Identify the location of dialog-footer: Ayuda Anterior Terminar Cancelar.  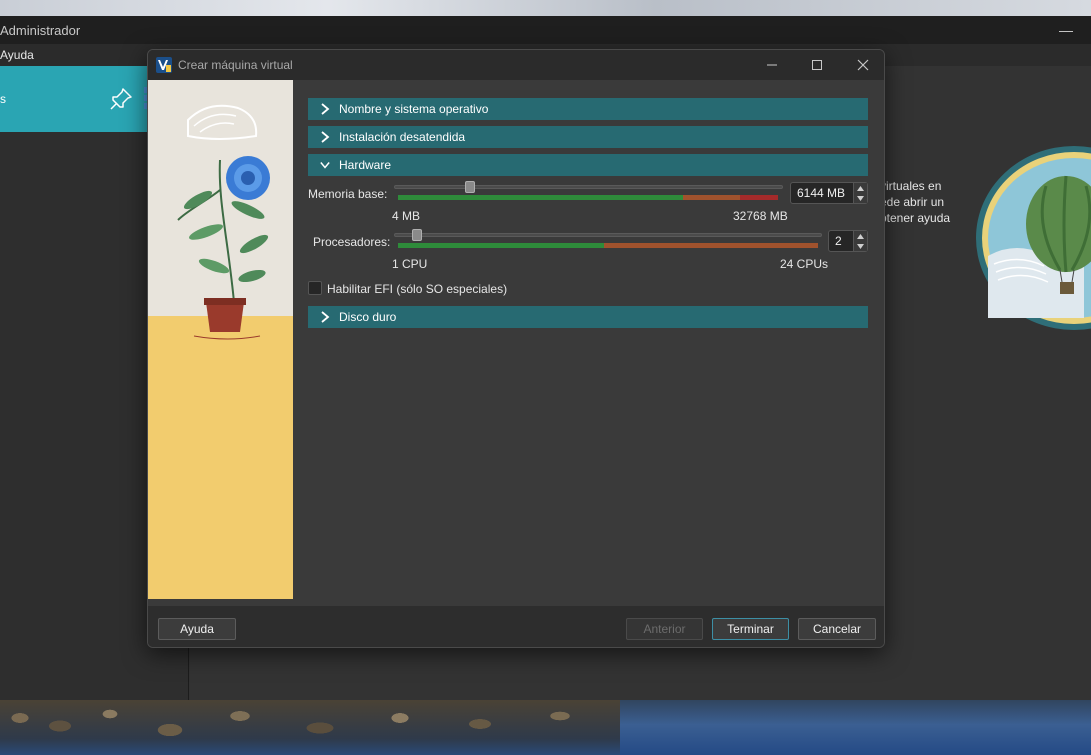
(516, 626).